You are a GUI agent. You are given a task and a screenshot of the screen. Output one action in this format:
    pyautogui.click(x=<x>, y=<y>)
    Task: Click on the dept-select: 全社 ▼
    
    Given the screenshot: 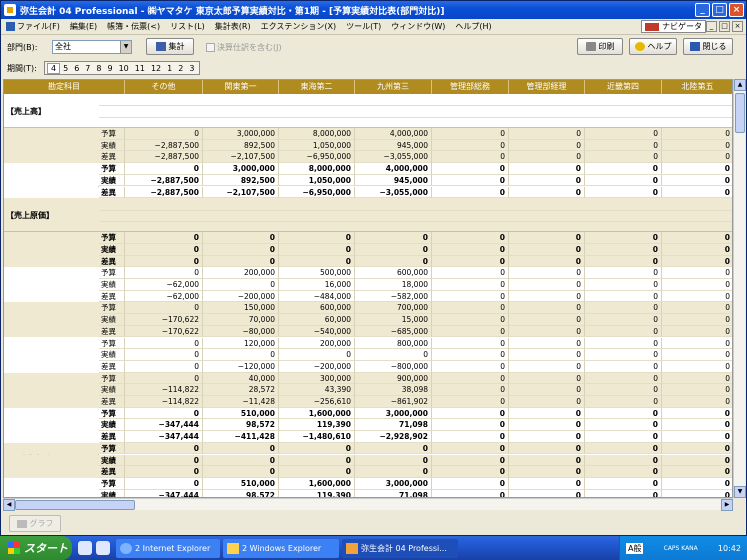 What is the action you would take?
    pyautogui.click(x=92, y=47)
    